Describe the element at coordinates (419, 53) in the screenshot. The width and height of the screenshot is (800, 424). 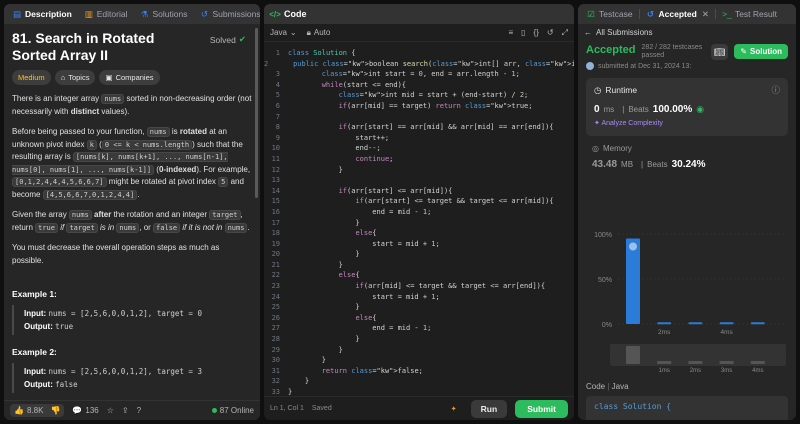
I see `code-line: 1 class Solution {` at that location.